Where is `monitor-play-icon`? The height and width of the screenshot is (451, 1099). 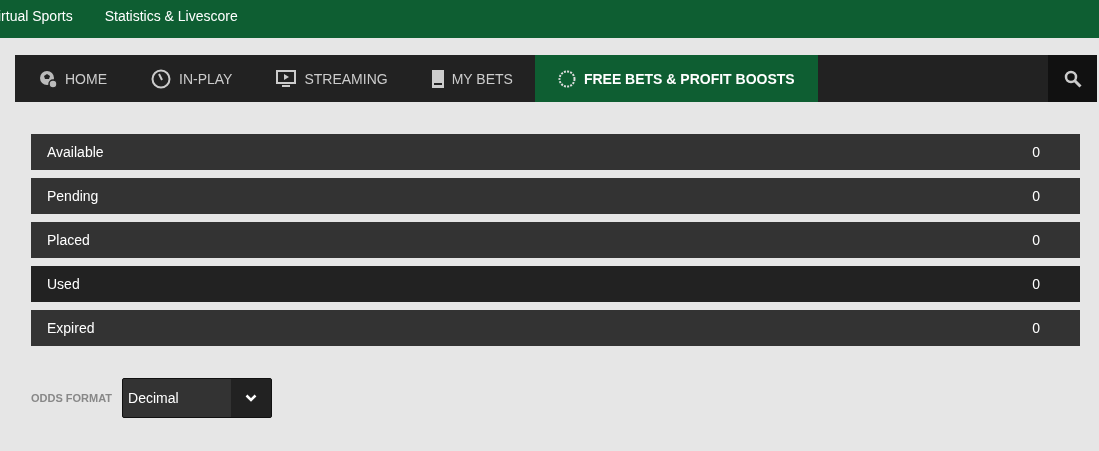 monitor-play-icon is located at coordinates (286, 78).